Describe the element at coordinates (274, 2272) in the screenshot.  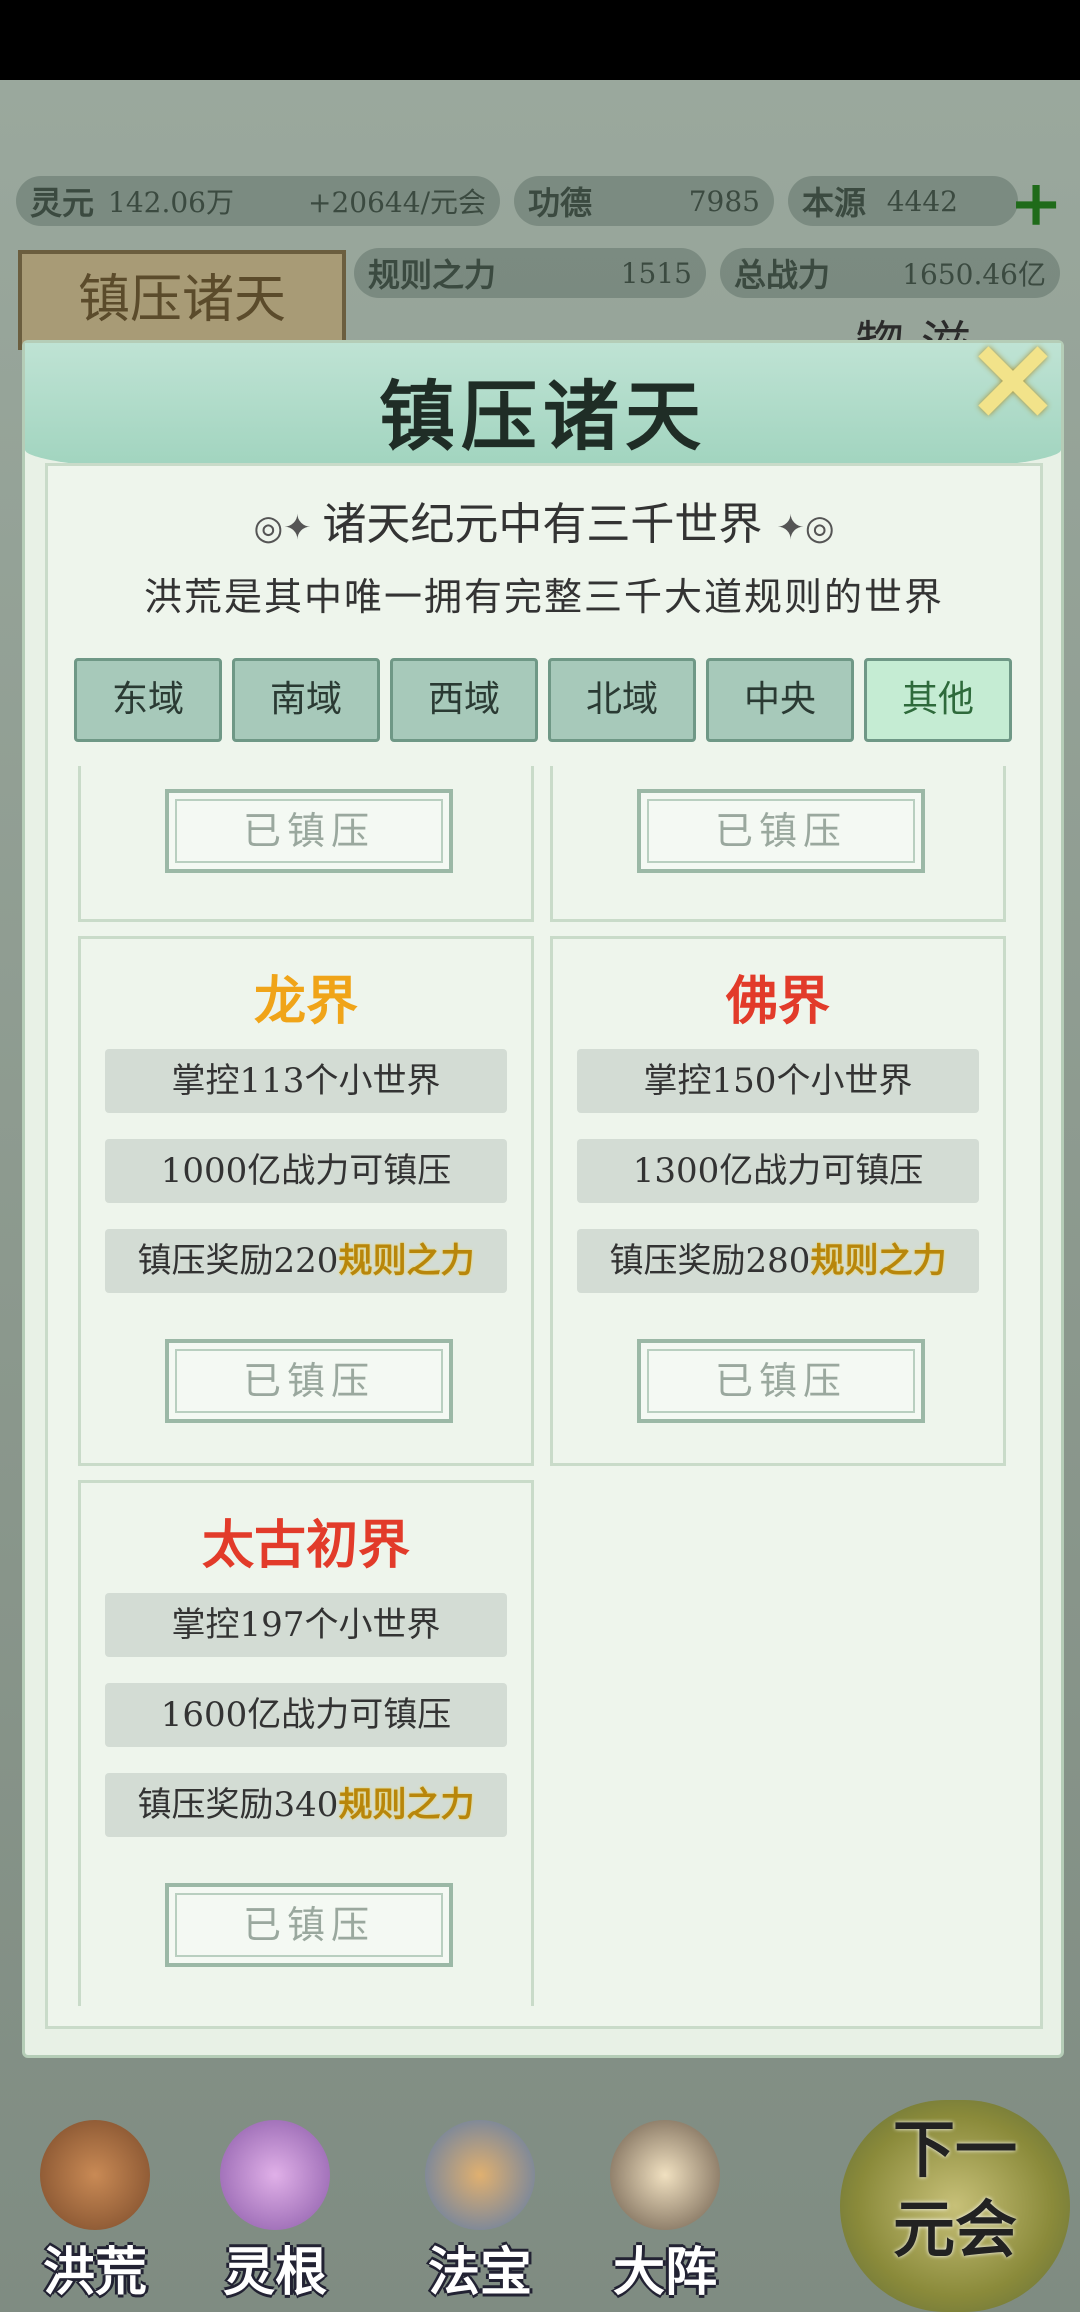
I see `nav-label: 灵根` at that location.